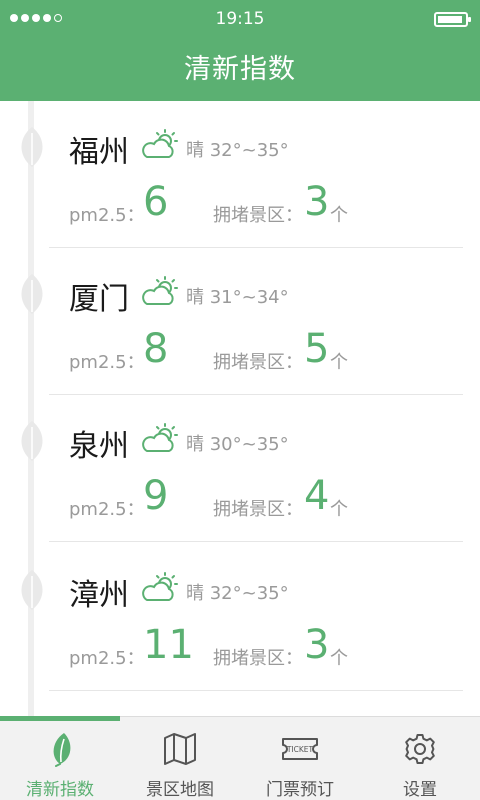  I want to click on gear-icon, so click(420, 749).